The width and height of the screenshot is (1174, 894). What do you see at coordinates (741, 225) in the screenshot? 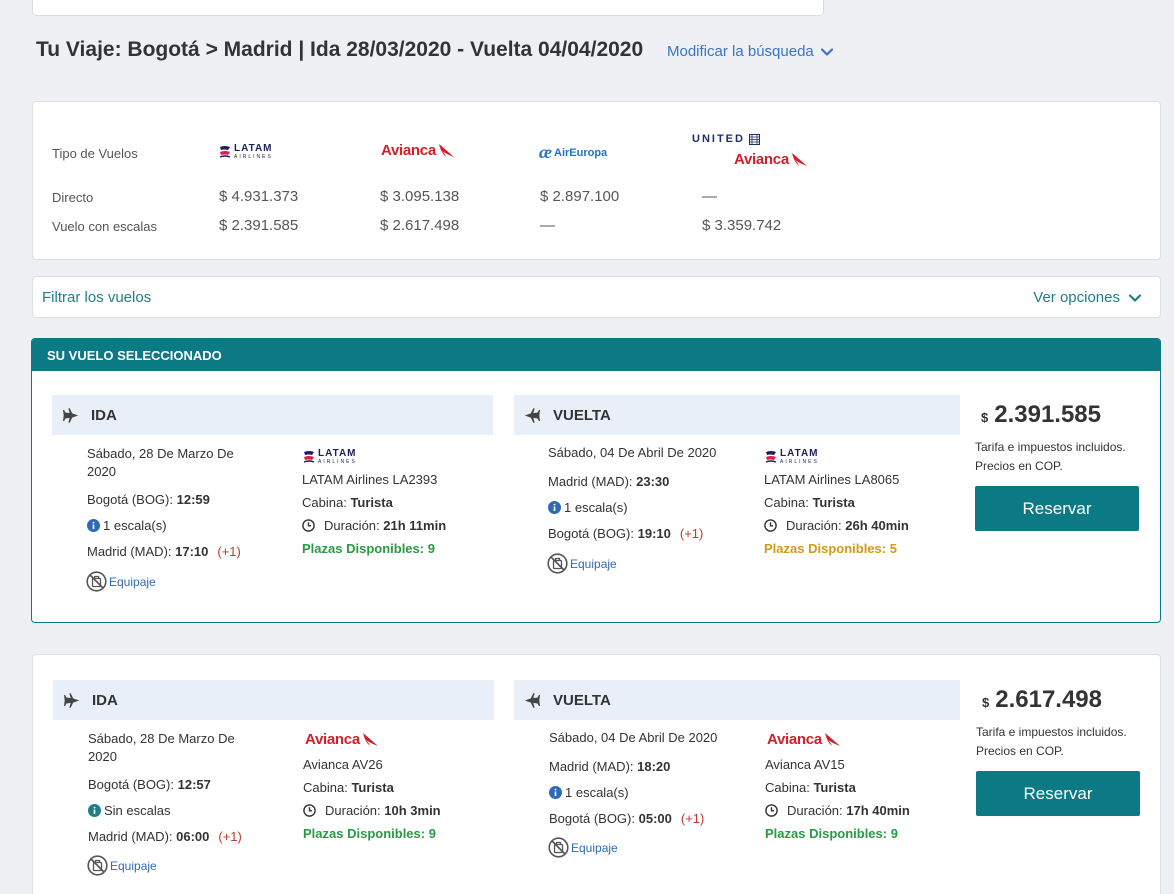
I see `price-united-stops: $ 3.359.742` at bounding box center [741, 225].